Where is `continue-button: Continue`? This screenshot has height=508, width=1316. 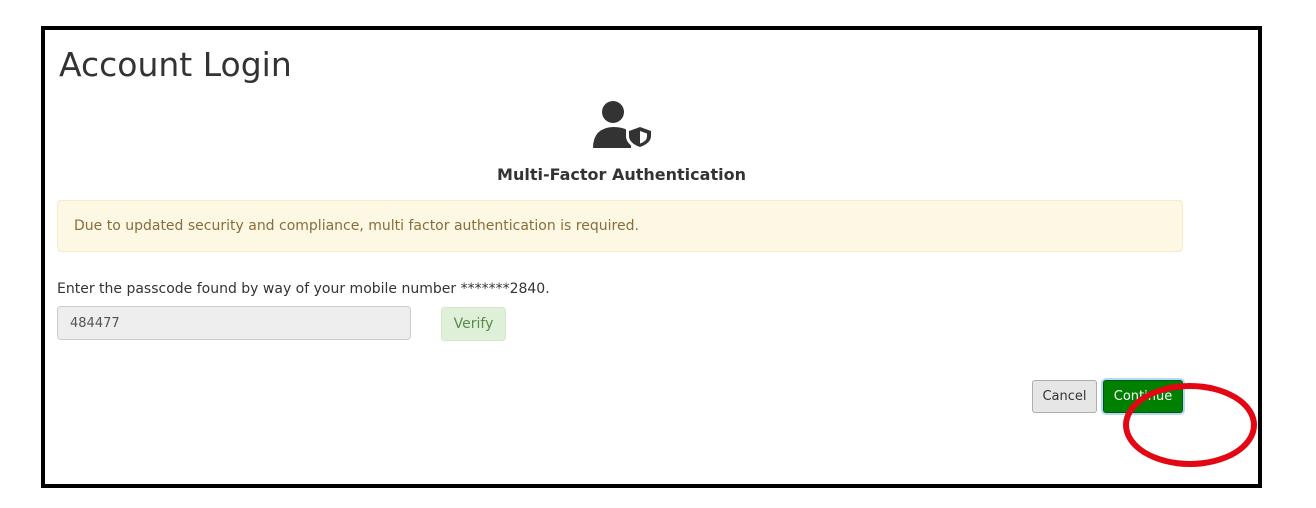 continue-button: Continue is located at coordinates (1143, 396).